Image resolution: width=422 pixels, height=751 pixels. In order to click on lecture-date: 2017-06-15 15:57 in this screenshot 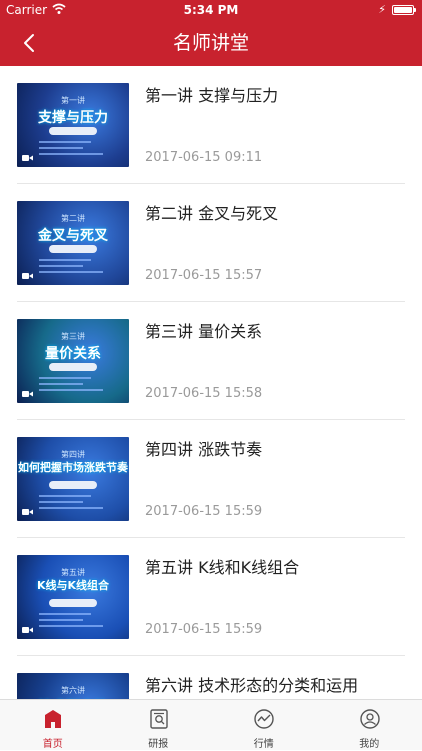, I will do `click(203, 275)`.